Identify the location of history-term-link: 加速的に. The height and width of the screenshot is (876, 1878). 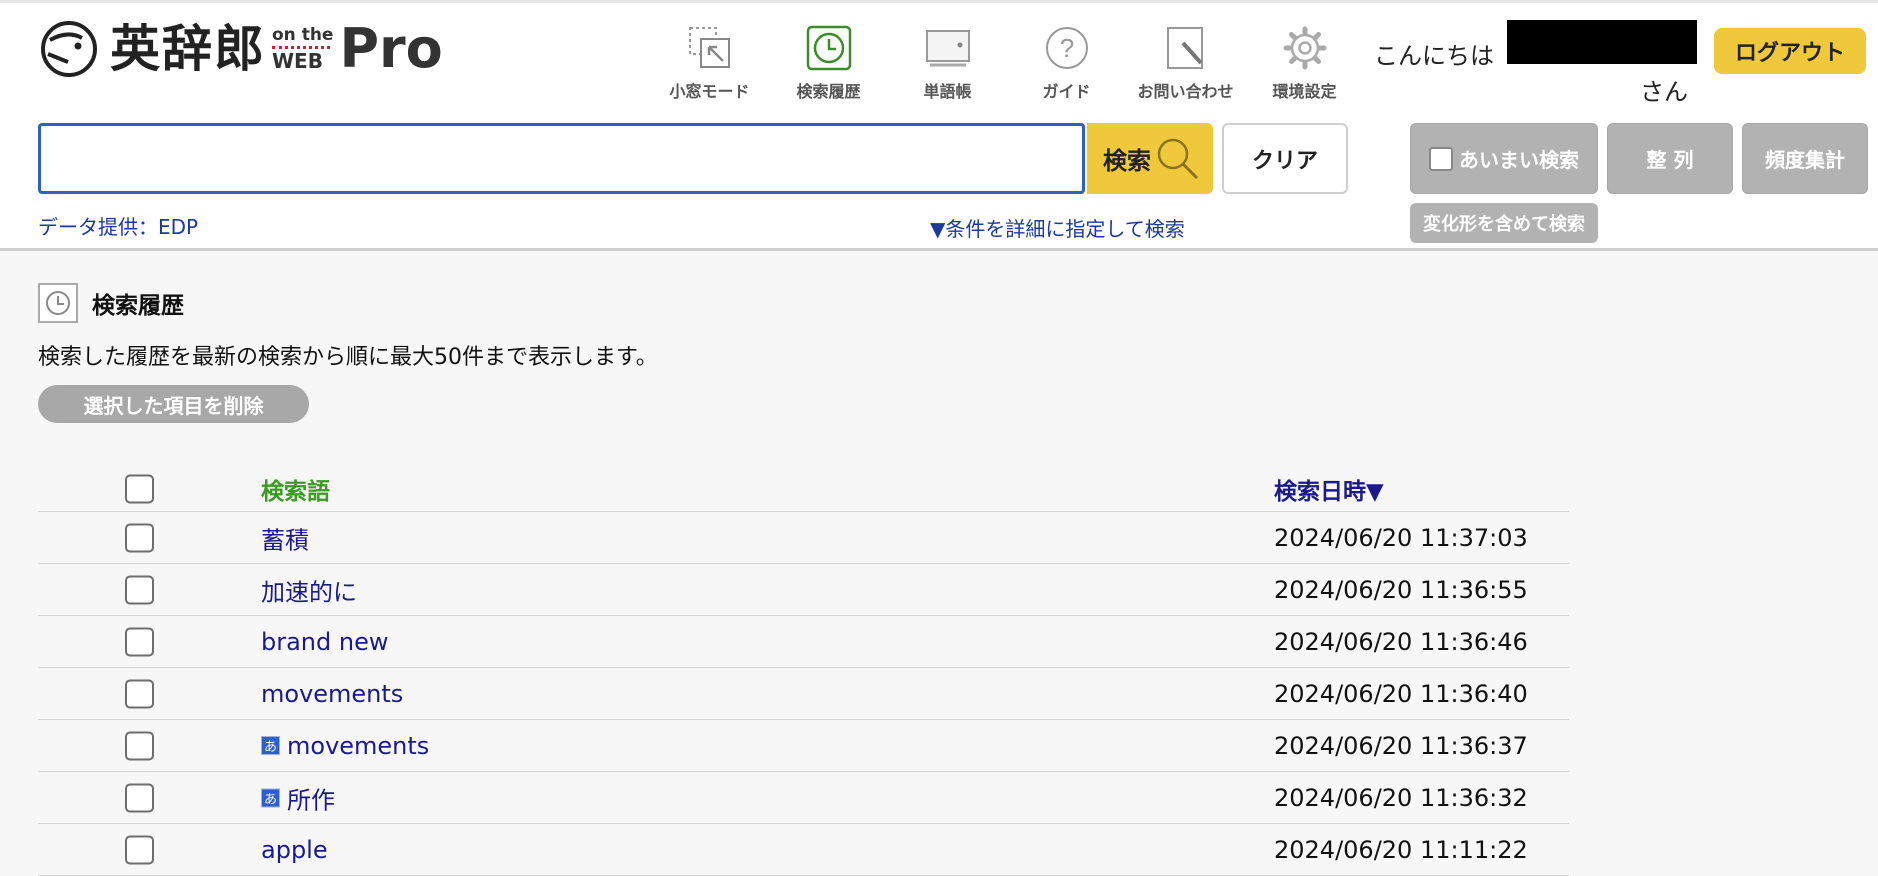
(309, 589).